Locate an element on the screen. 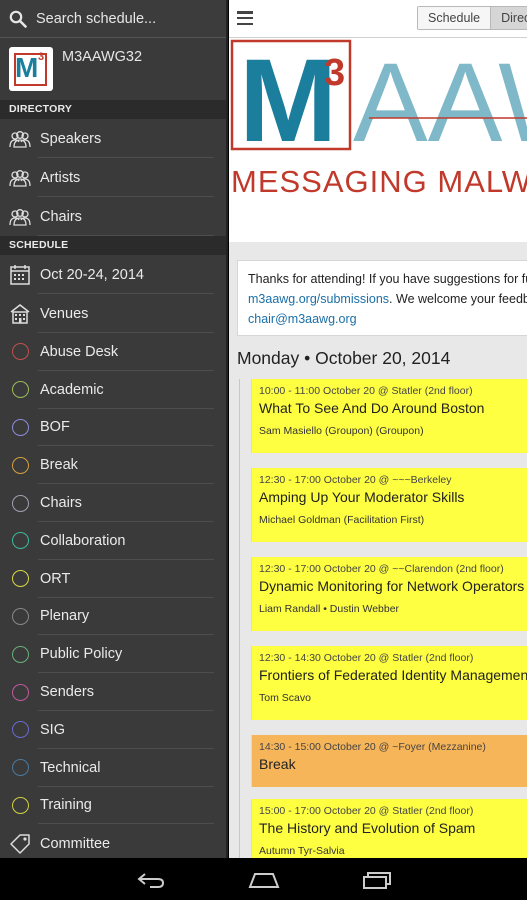 Image resolution: width=527 pixels, height=900 pixels. drawer-item-label: SIG is located at coordinates (52, 729).